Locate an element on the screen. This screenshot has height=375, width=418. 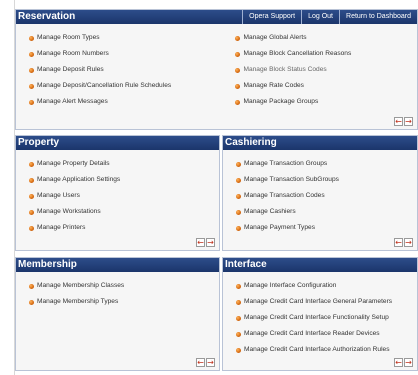
list-item: Manage Block Cancellation Reasons is located at coordinates (319, 54).